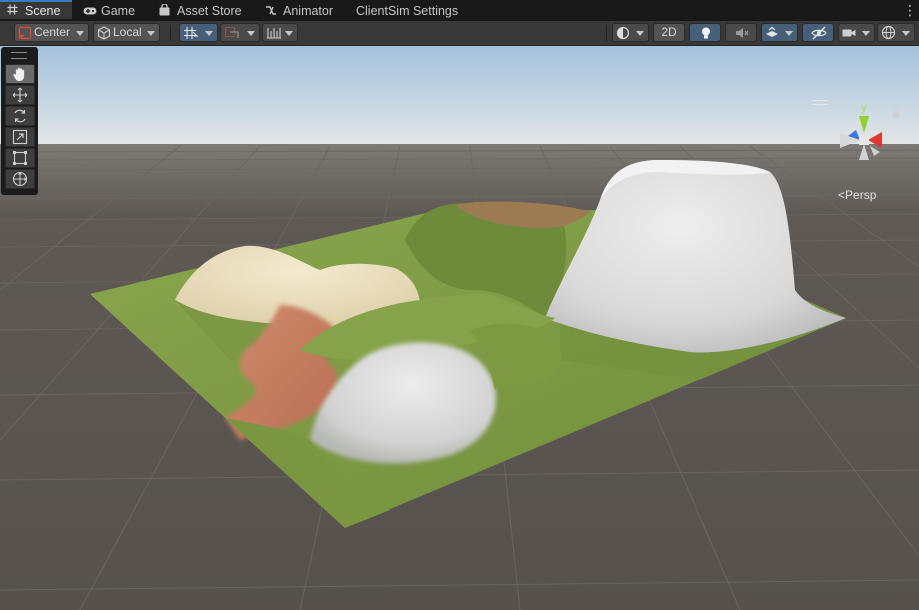 Image resolution: width=919 pixels, height=610 pixels. I want to click on pivot-mode-label: Center, so click(52, 32).